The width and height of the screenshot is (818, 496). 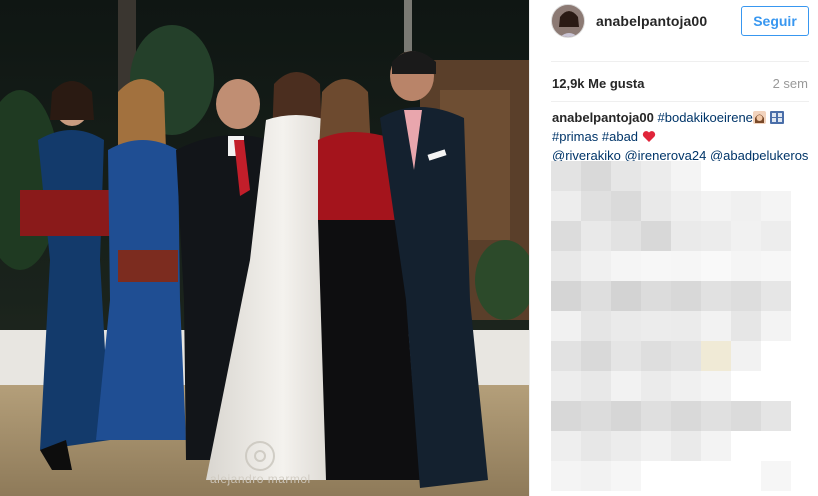 What do you see at coordinates (260, 479) in the screenshot?
I see `photo-watermark: alejandro marmol` at bounding box center [260, 479].